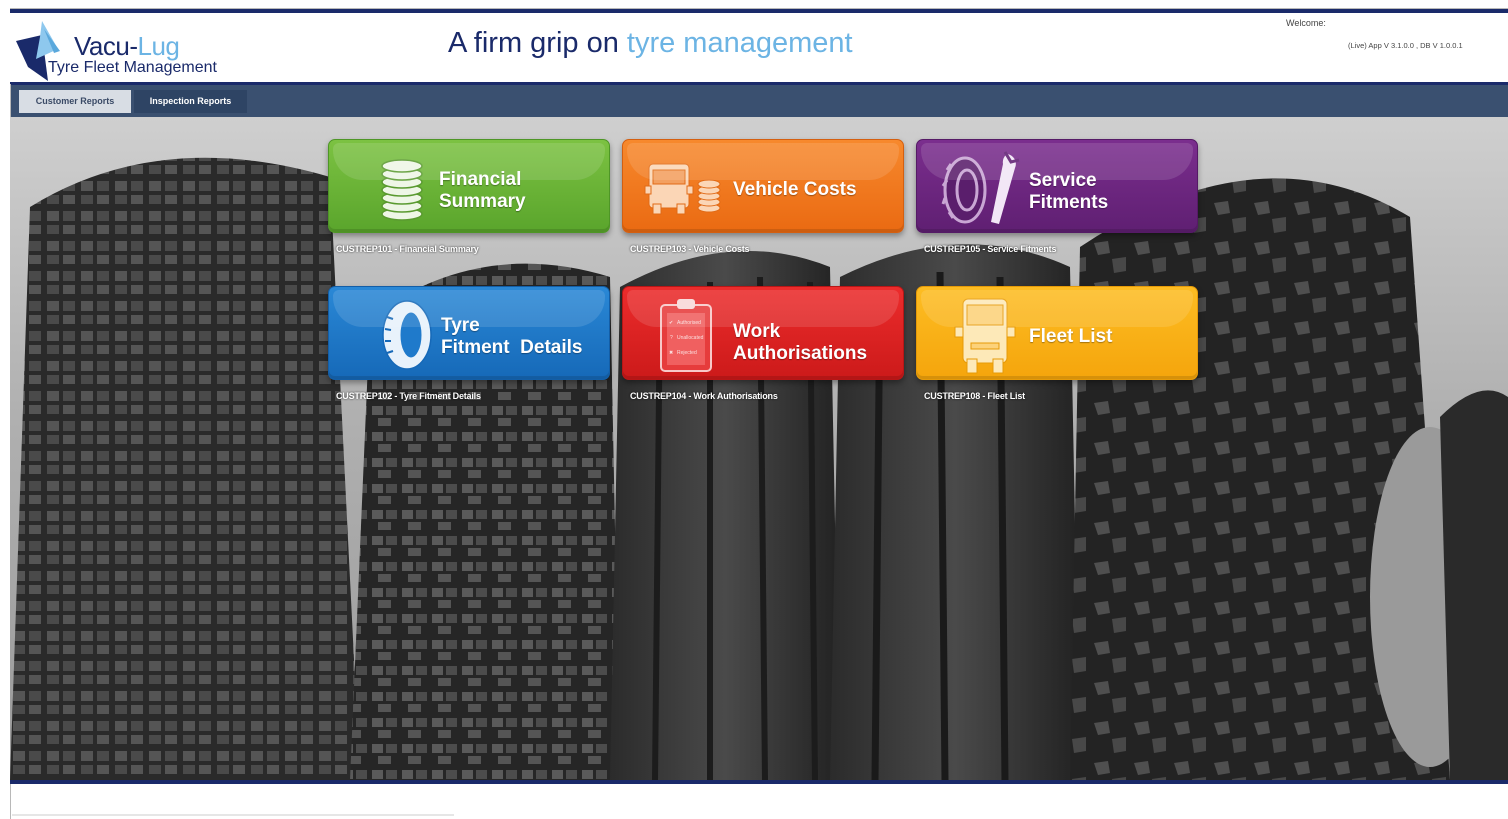 This screenshot has height=819, width=1508. I want to click on tile-title: Financial Summary, so click(482, 191).